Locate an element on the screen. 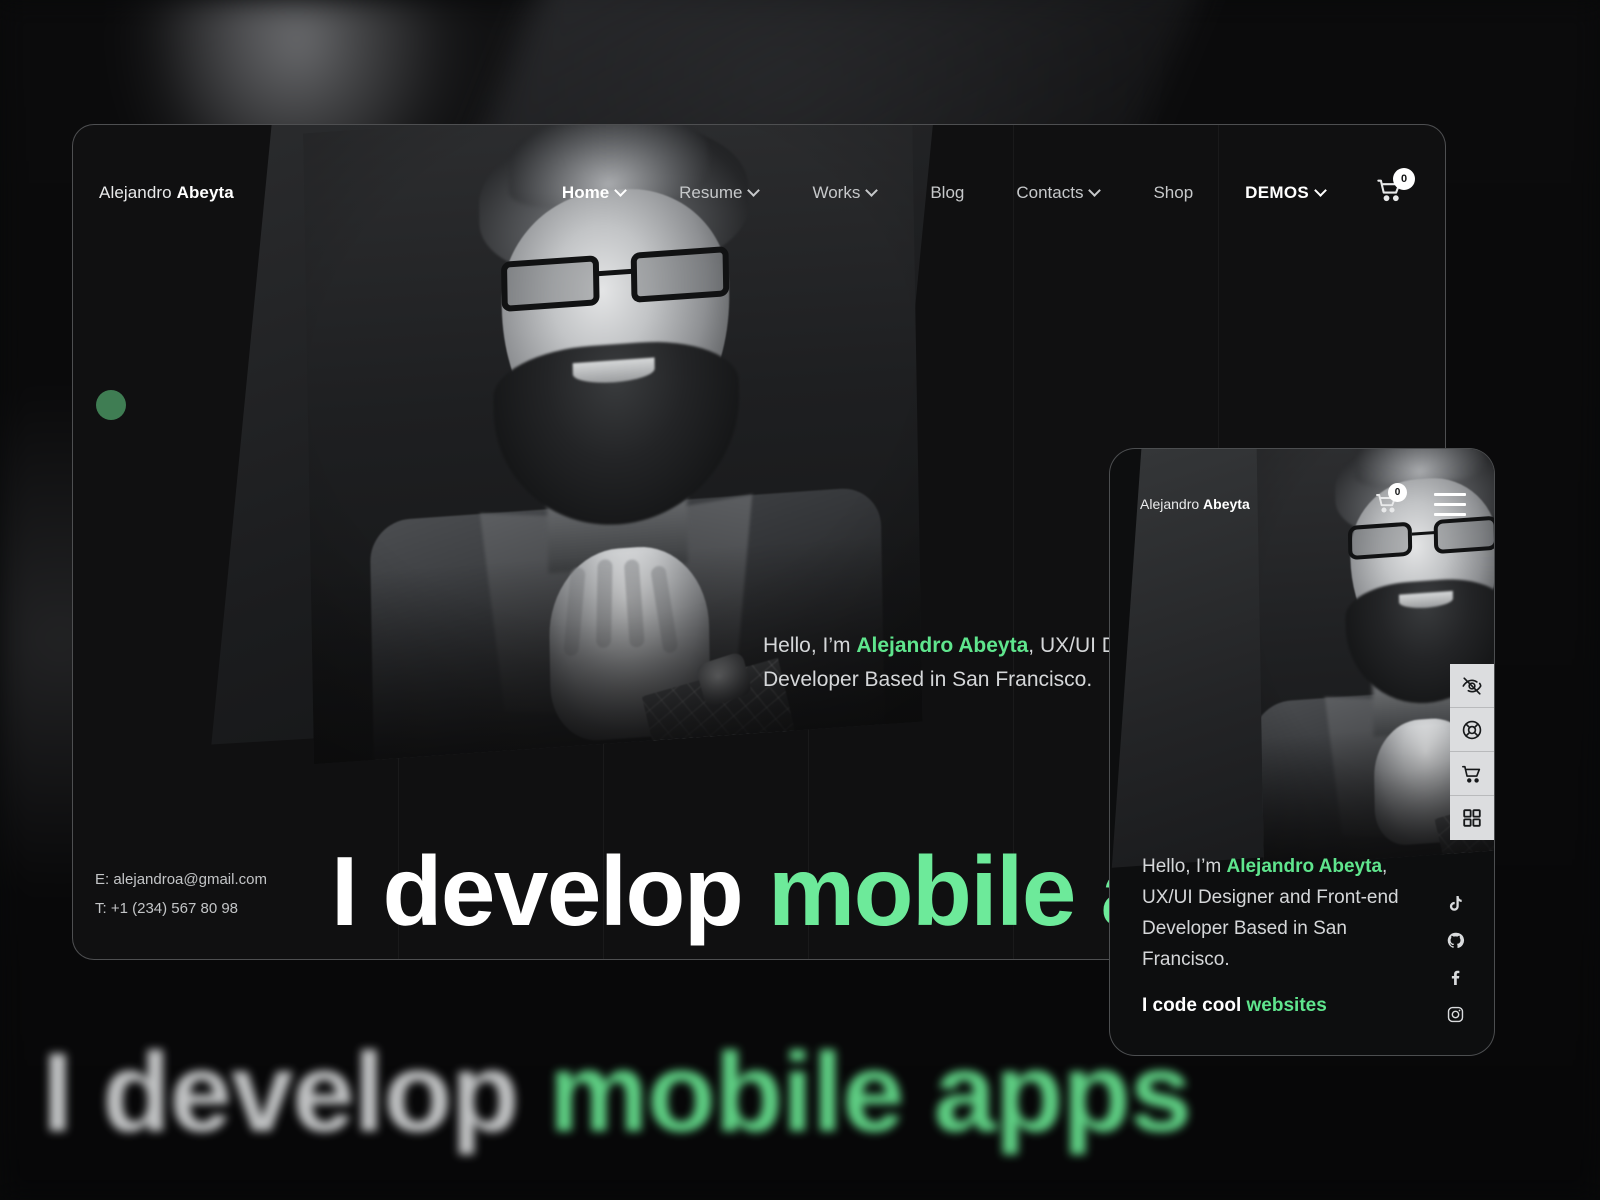 Image resolution: width=1600 pixels, height=1200 pixels. mobile-hero-name: Alejandro Abeyta is located at coordinates (1304, 866).